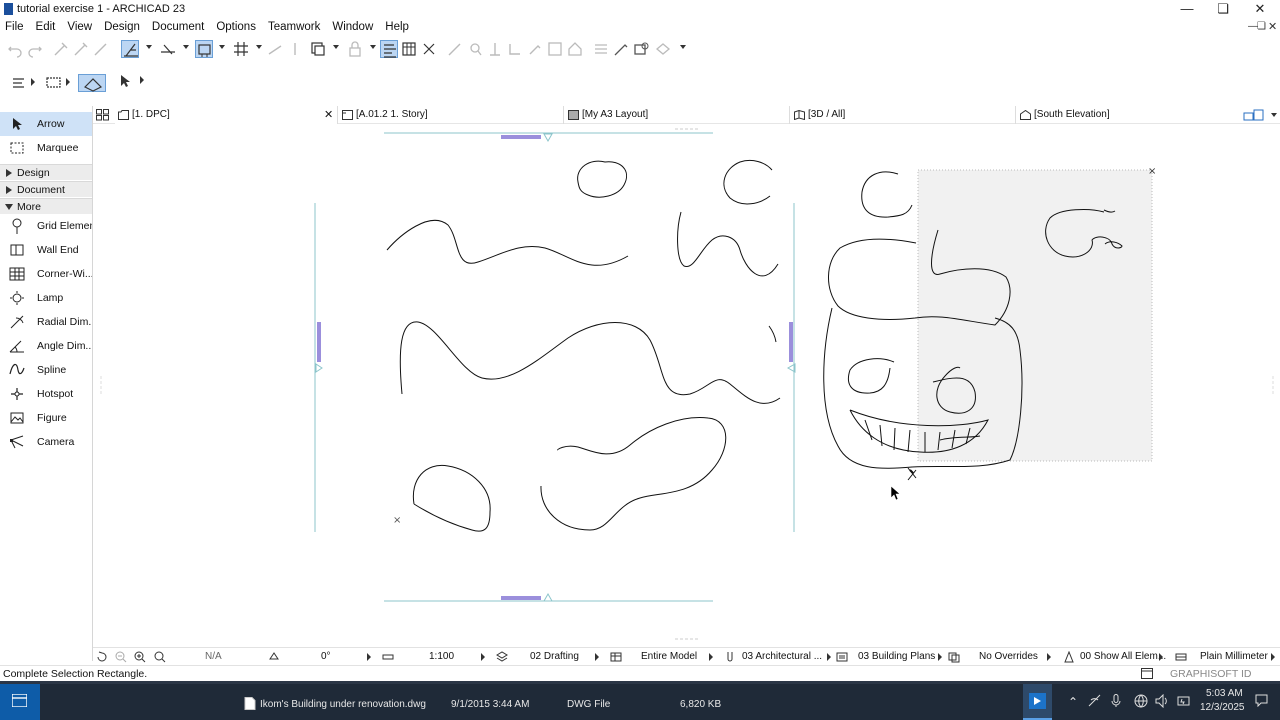  Describe the element at coordinates (295, 49) in the screenshot. I see `trim-icon` at that location.